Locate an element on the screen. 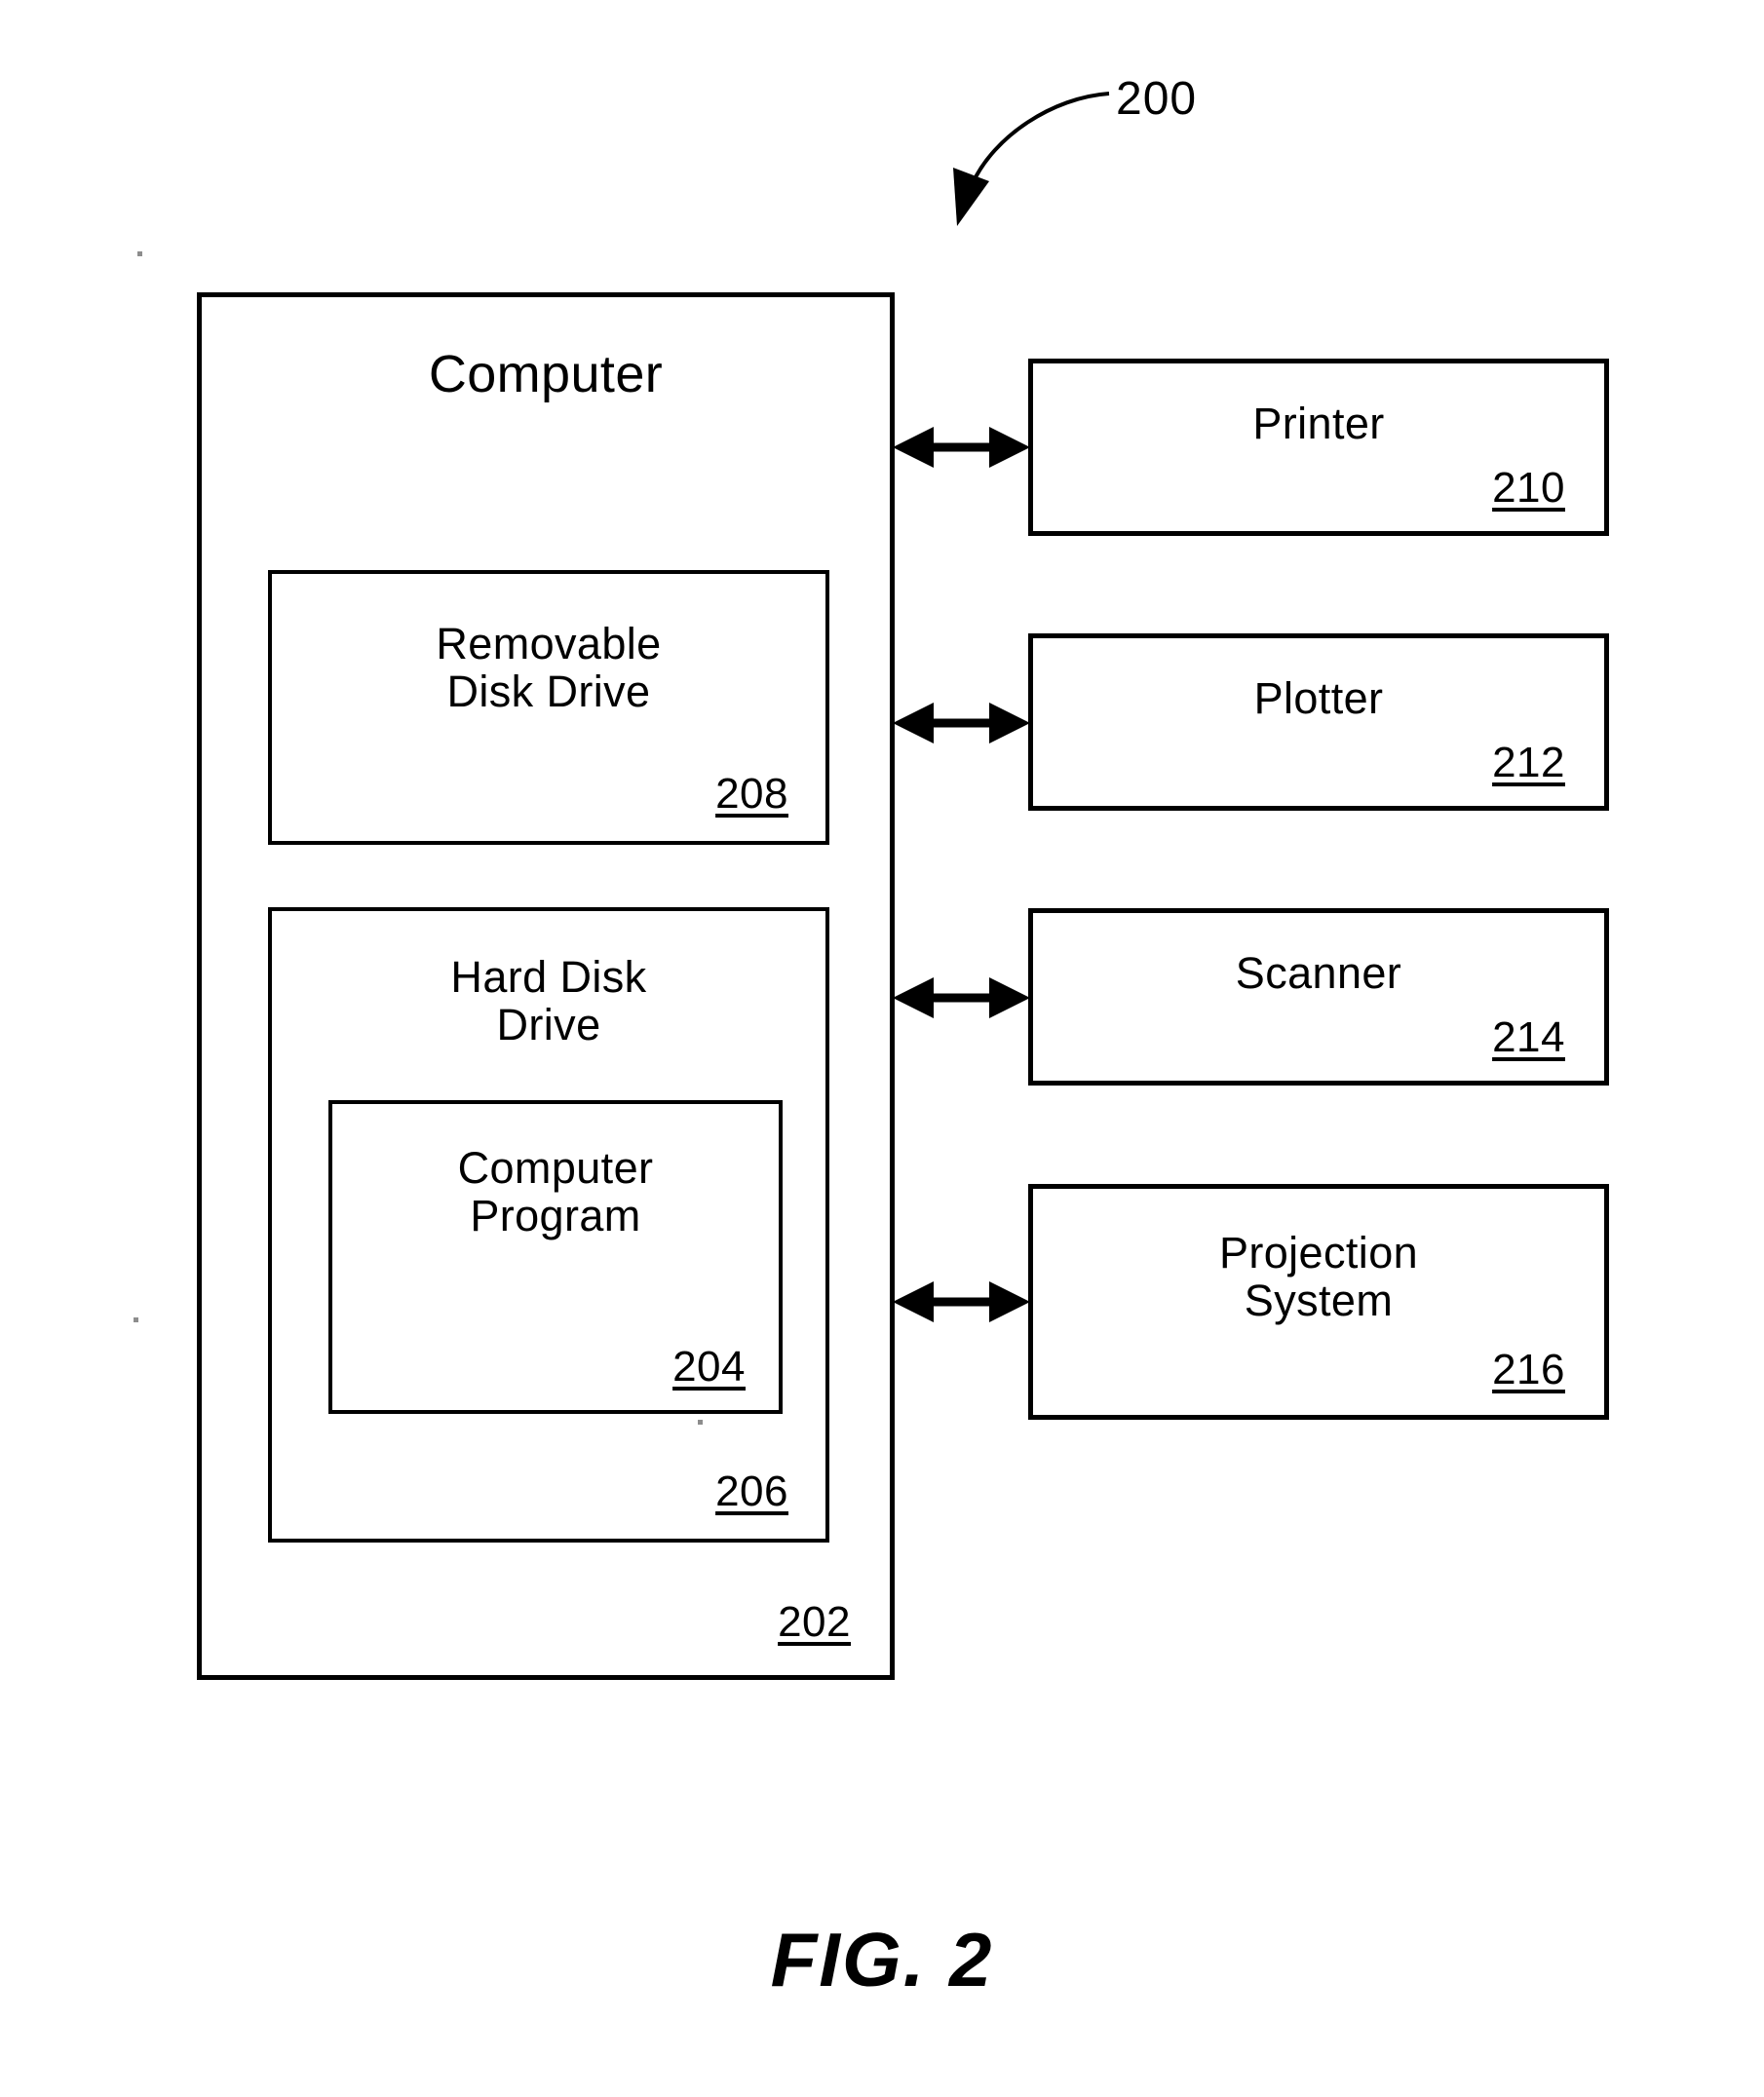 This screenshot has width=1764, height=2097. plotter-ref-number: 212 is located at coordinates (1529, 762).